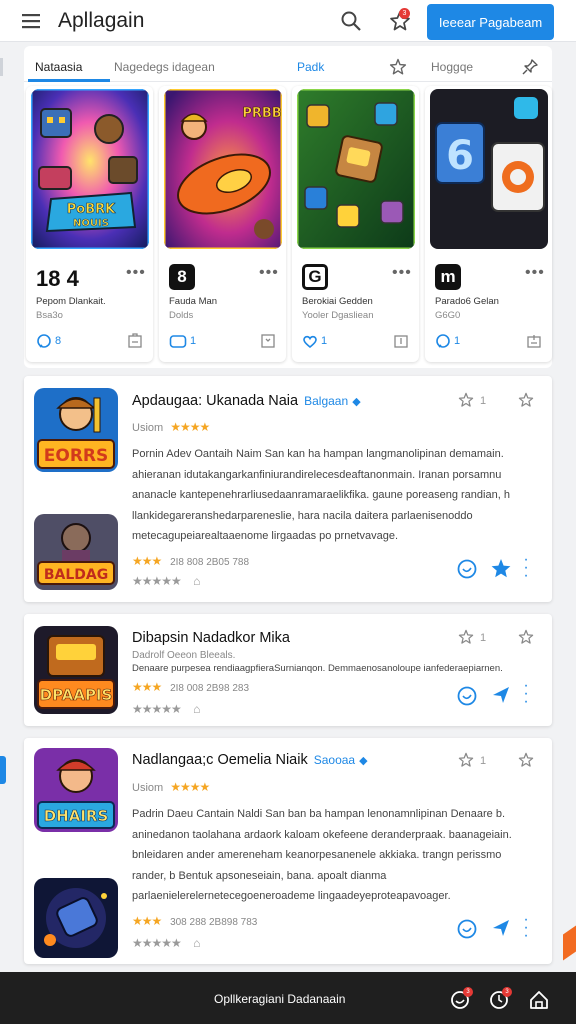 The width and height of the screenshot is (576, 1024). What do you see at coordinates (148, 788) in the screenshot?
I see `app-developer-name: Usiom` at bounding box center [148, 788].